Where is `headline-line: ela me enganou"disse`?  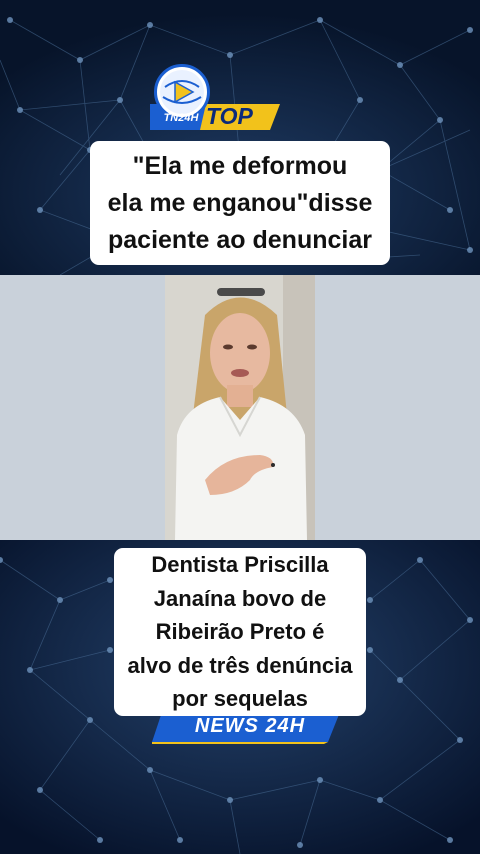
headline-line: ela me enganou"disse is located at coordinates (240, 202).